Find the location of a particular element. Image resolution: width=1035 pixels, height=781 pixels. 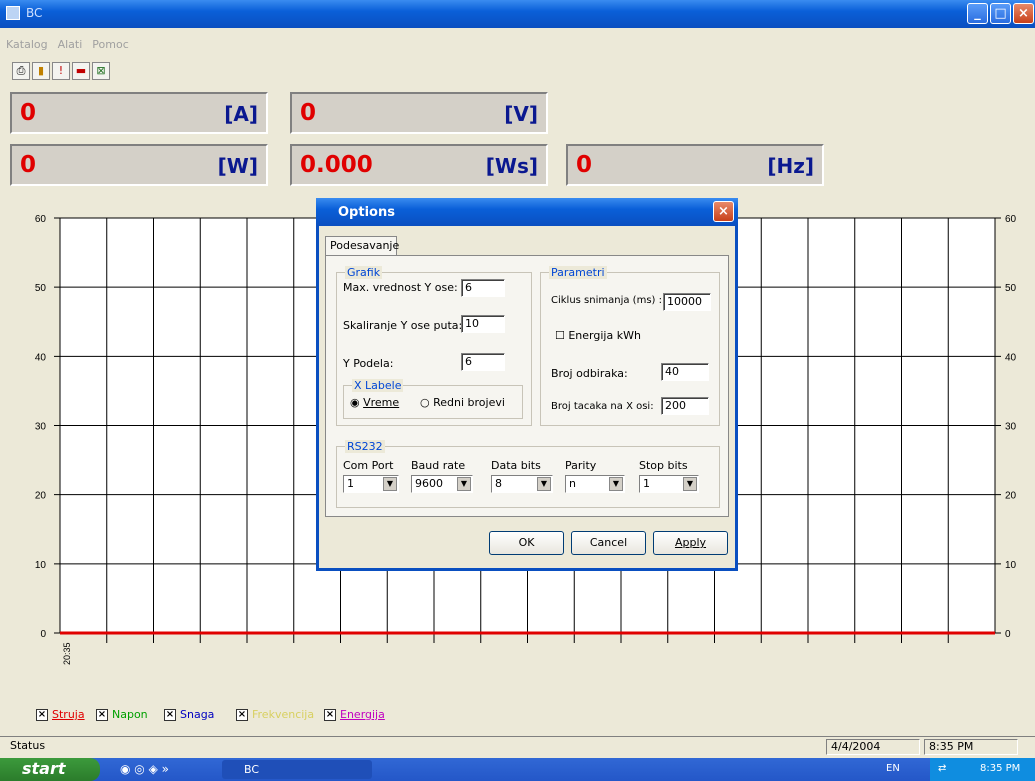

status-text: Status is located at coordinates (28, 745).